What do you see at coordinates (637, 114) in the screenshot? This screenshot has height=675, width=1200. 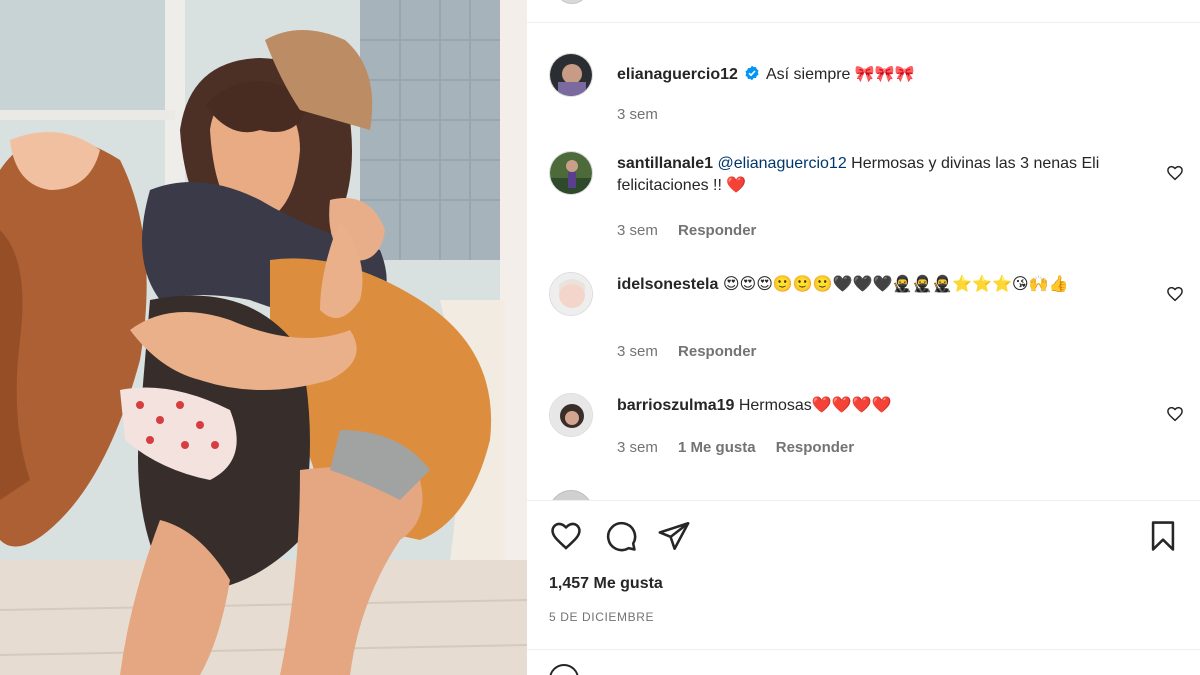 I see `caption-age: 3 sem` at bounding box center [637, 114].